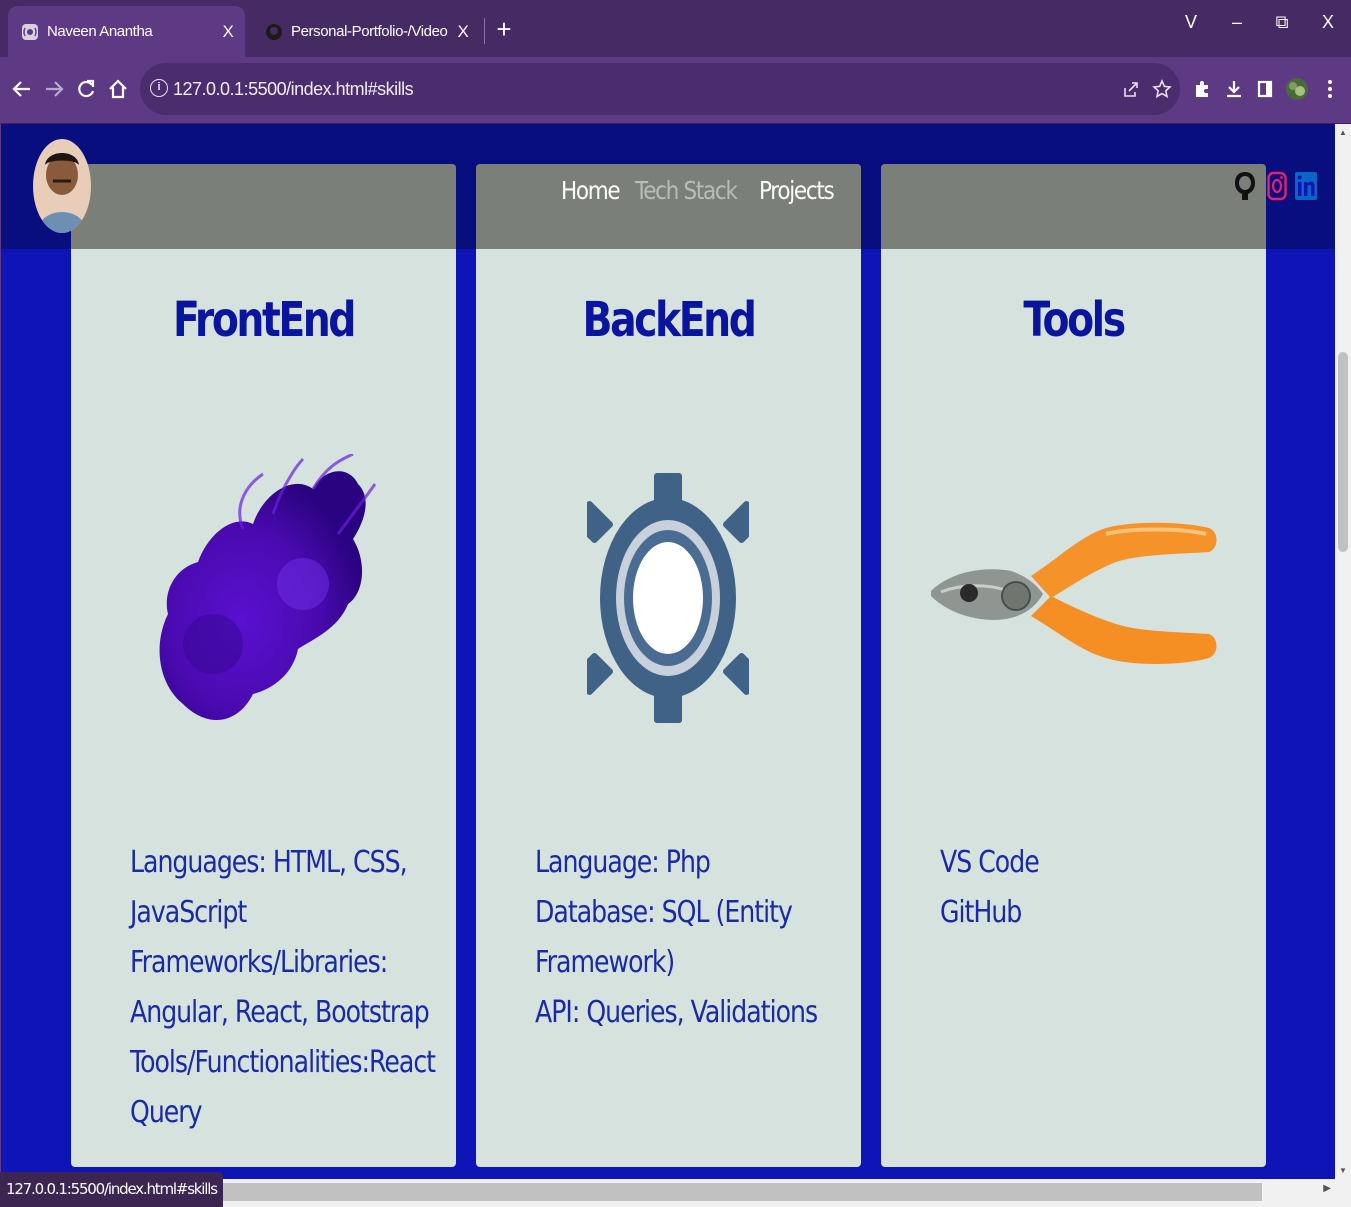 This screenshot has width=1351, height=1207. Describe the element at coordinates (371, 31) in the screenshot. I see `tab-title: Personal-Portfolio-/Video Demo/` at that location.